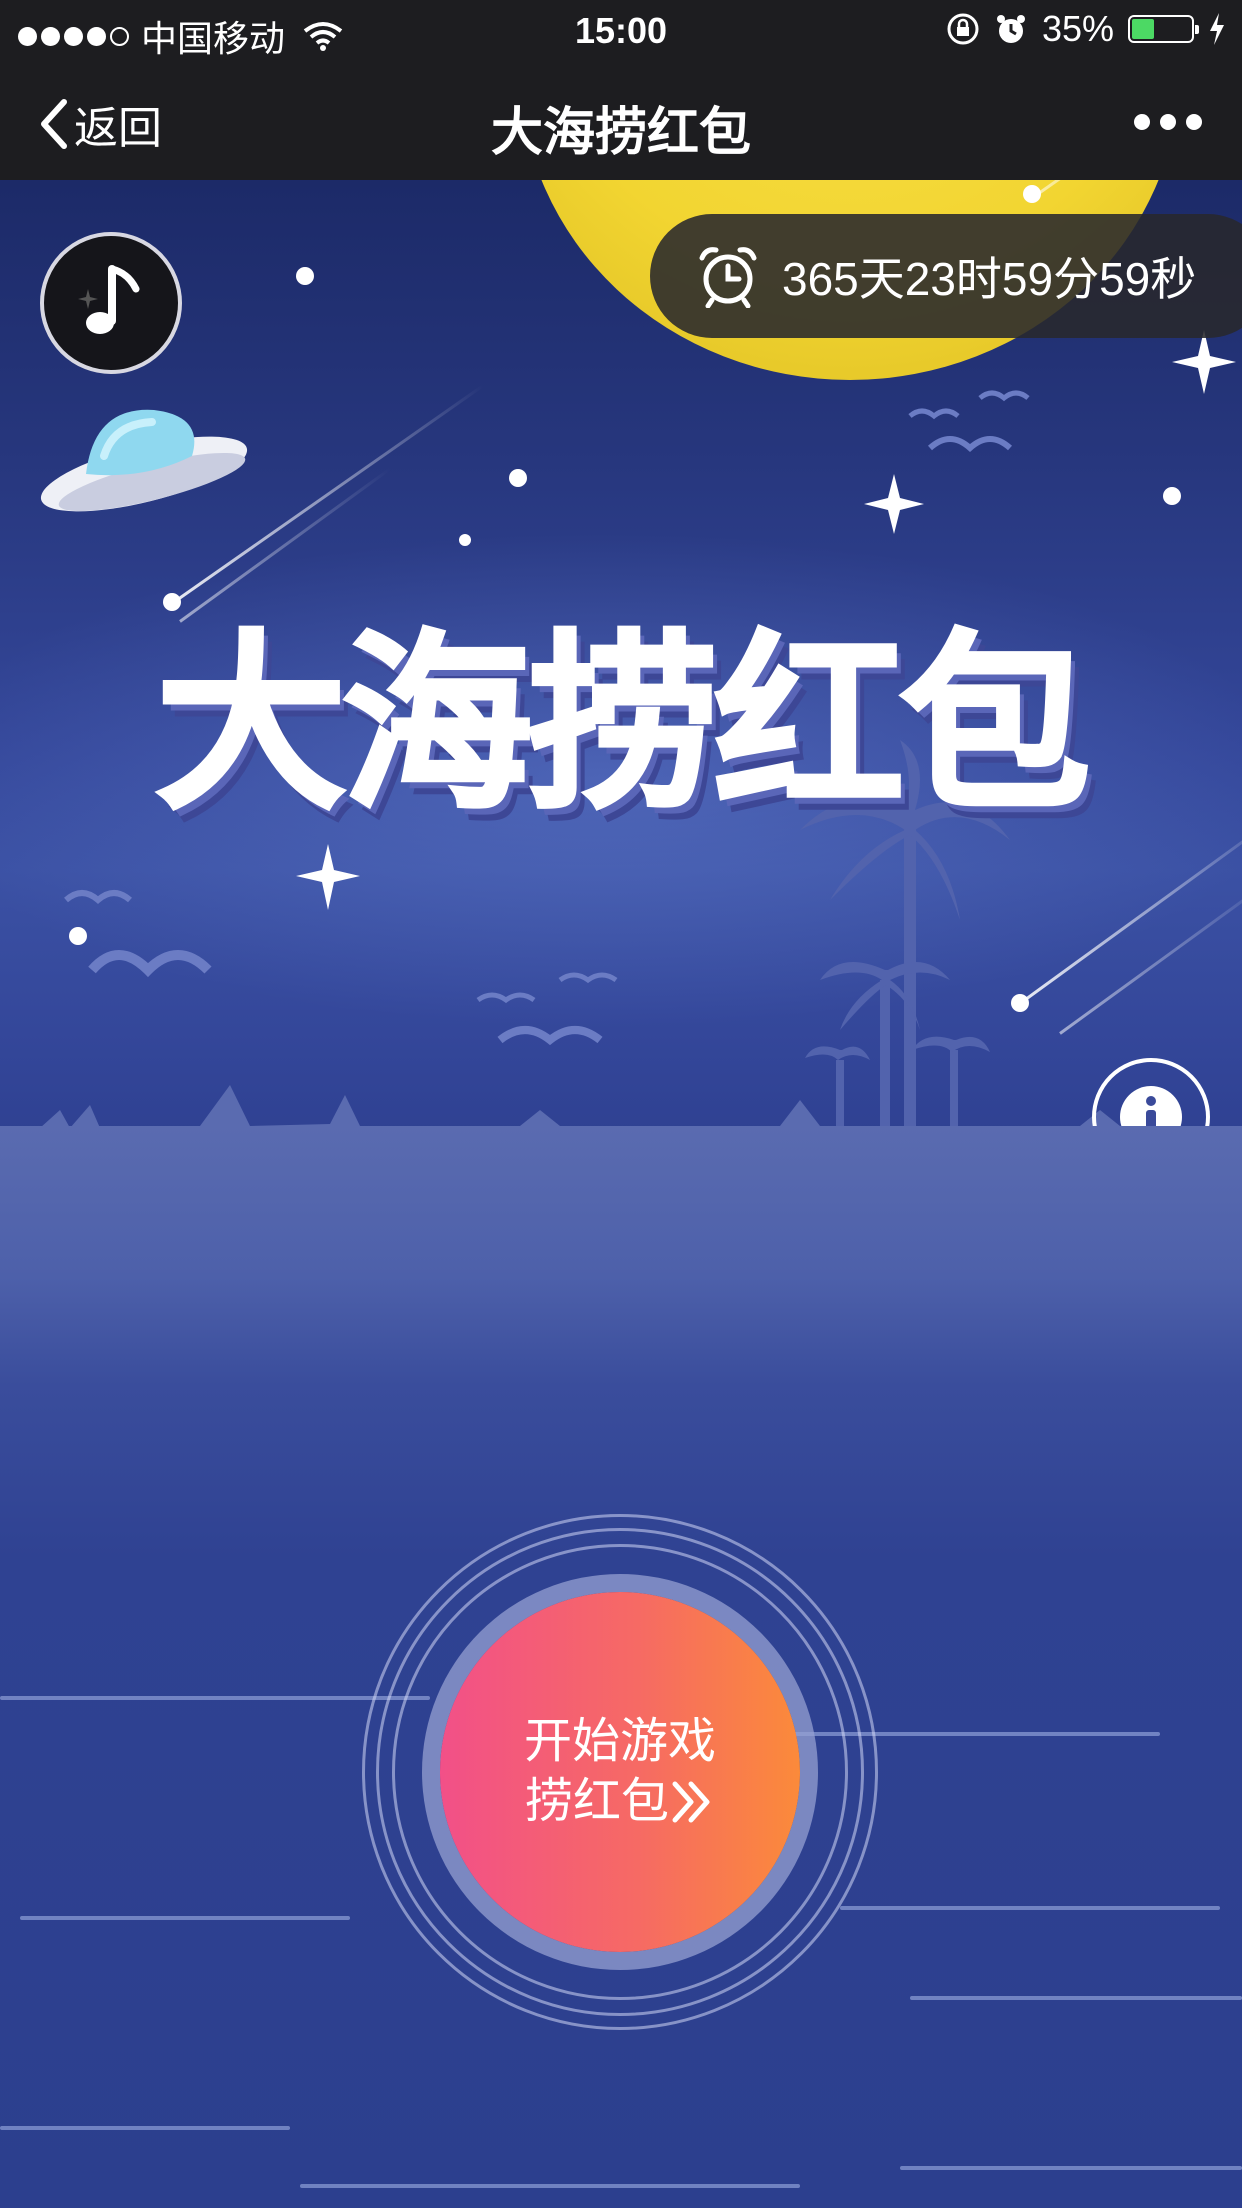 The width and height of the screenshot is (1242, 2208). What do you see at coordinates (1217, 29) in the screenshot?
I see `charging-icon` at bounding box center [1217, 29].